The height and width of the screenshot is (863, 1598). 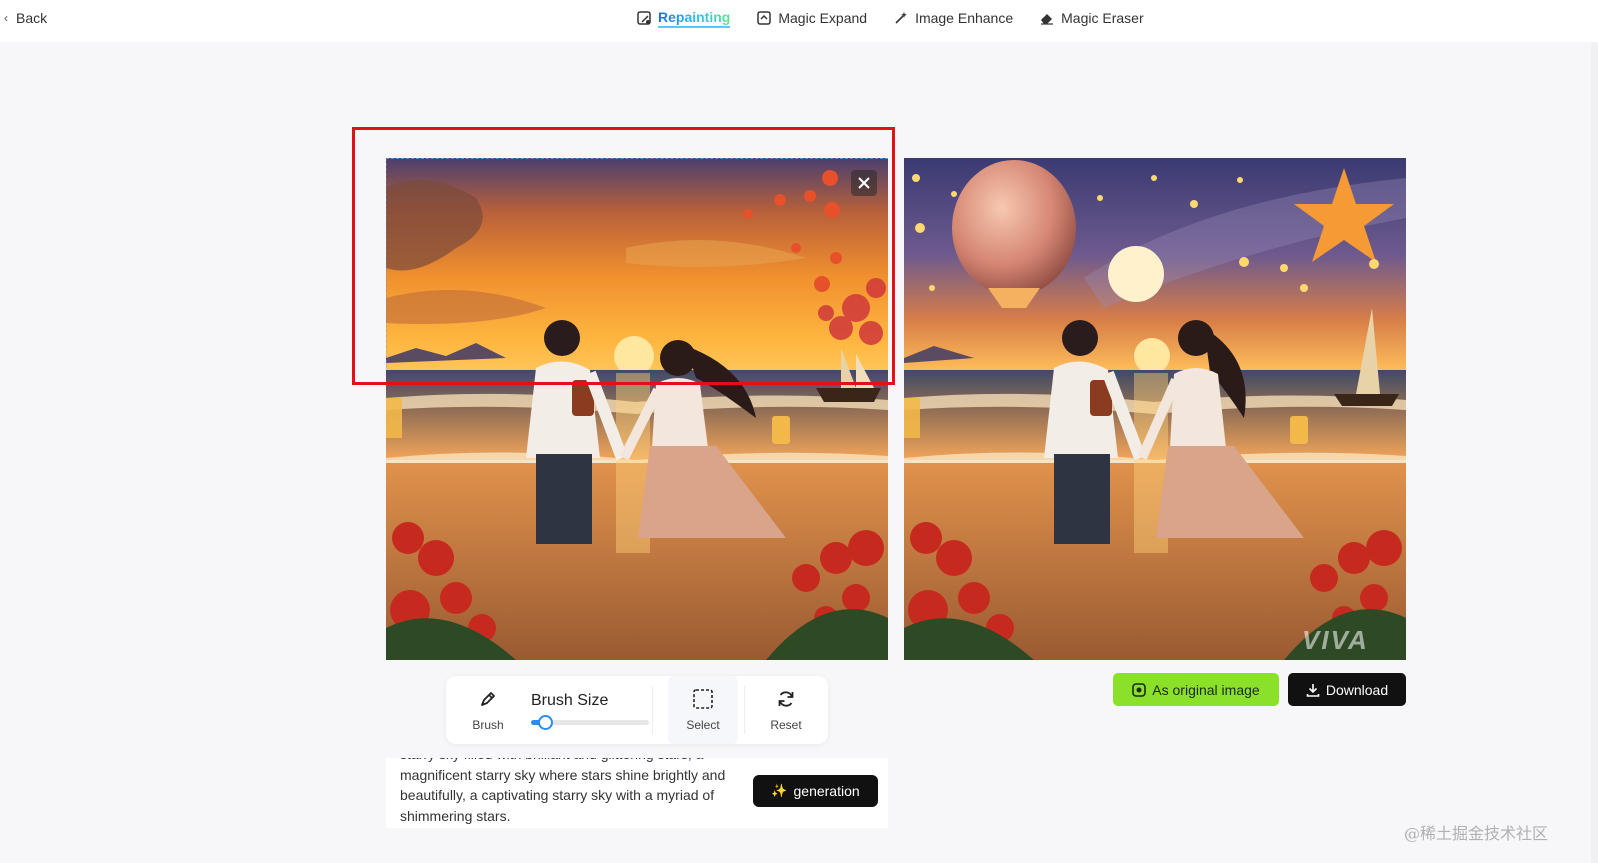 I want to click on download-icon, so click(x=1313, y=690).